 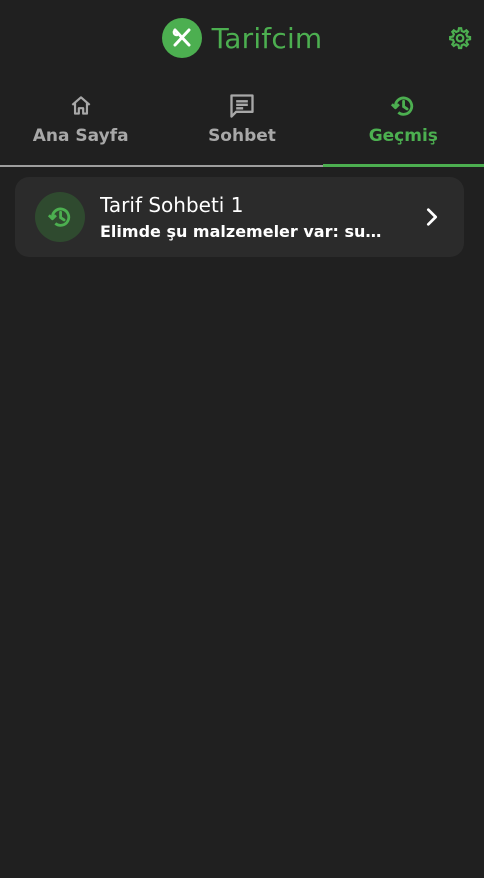 I want to click on tab-home: Ana Sayfa, so click(x=80, y=126).